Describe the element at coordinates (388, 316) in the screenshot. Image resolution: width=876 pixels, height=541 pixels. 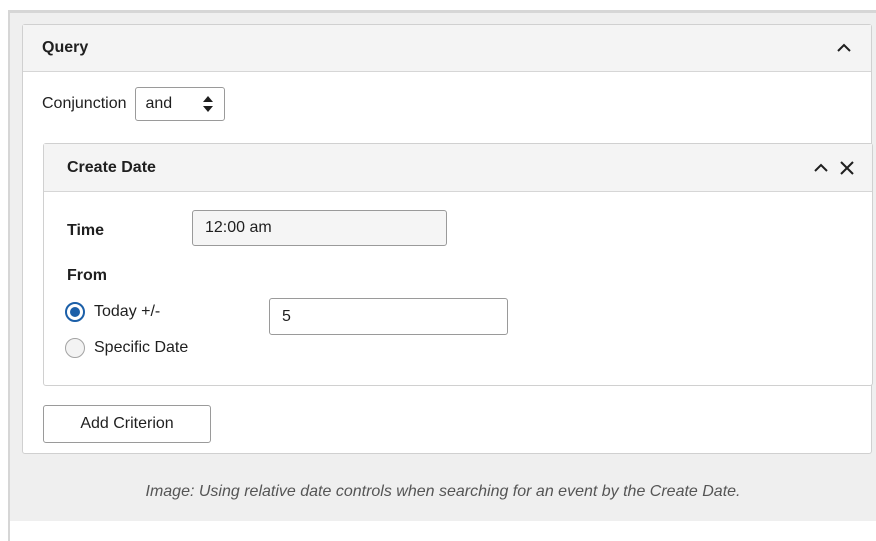
I see `days-offset-input: 5` at that location.